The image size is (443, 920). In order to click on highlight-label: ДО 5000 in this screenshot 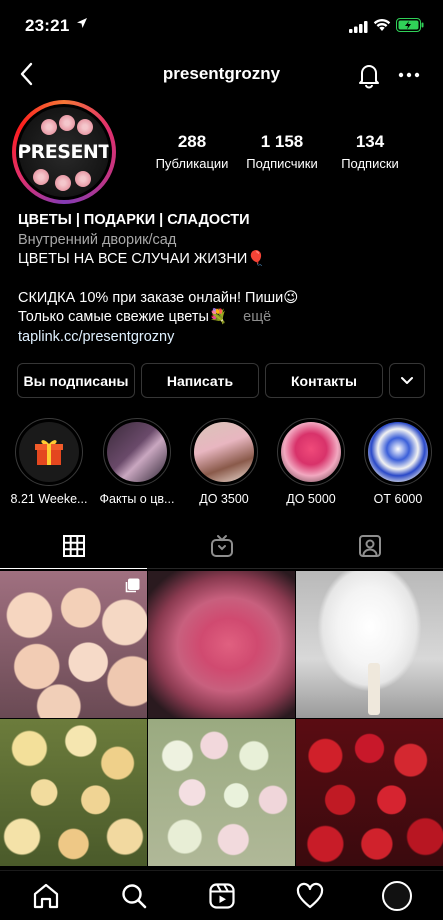, I will do `click(311, 499)`.